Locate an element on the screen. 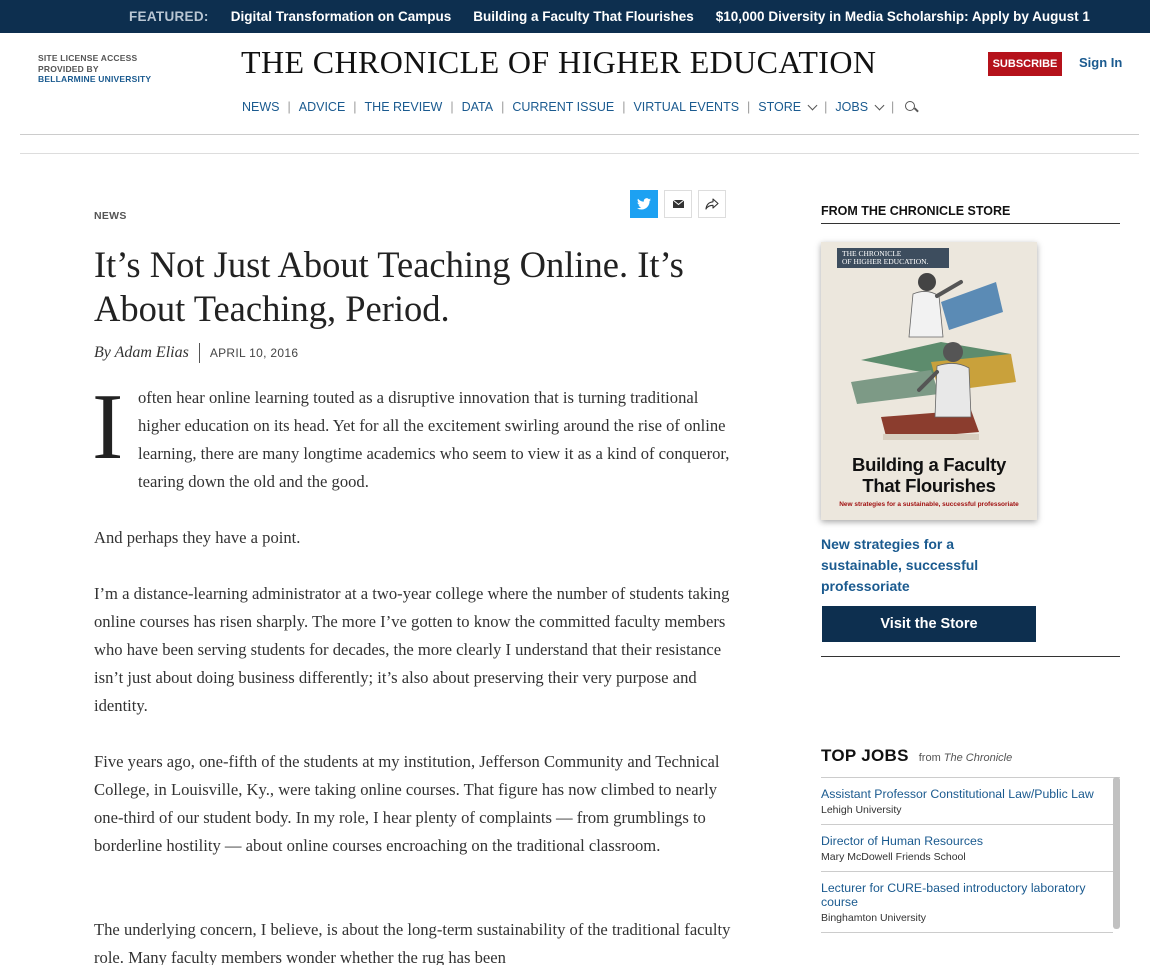 This screenshot has width=1150, height=965. license-line-2: PROVIDED BY is located at coordinates (68, 68).